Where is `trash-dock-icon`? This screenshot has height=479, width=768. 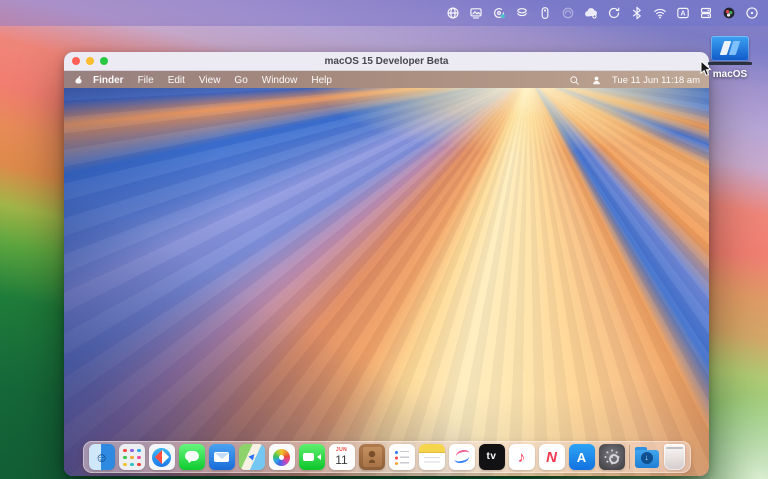 trash-dock-icon is located at coordinates (674, 457).